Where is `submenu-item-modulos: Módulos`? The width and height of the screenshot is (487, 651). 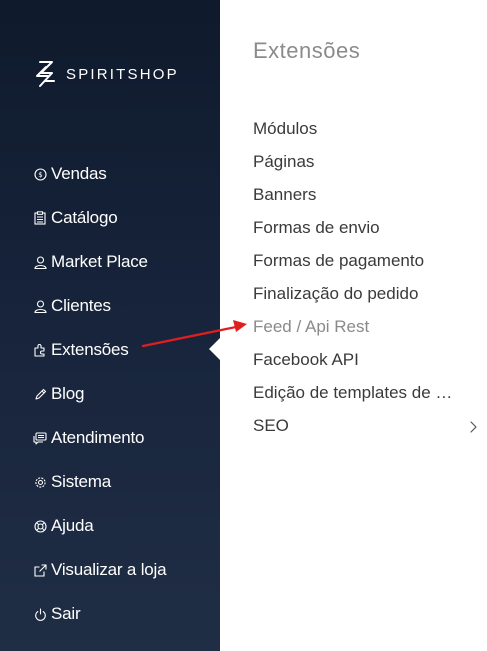
submenu-item-modulos: Módulos is located at coordinates (355, 129).